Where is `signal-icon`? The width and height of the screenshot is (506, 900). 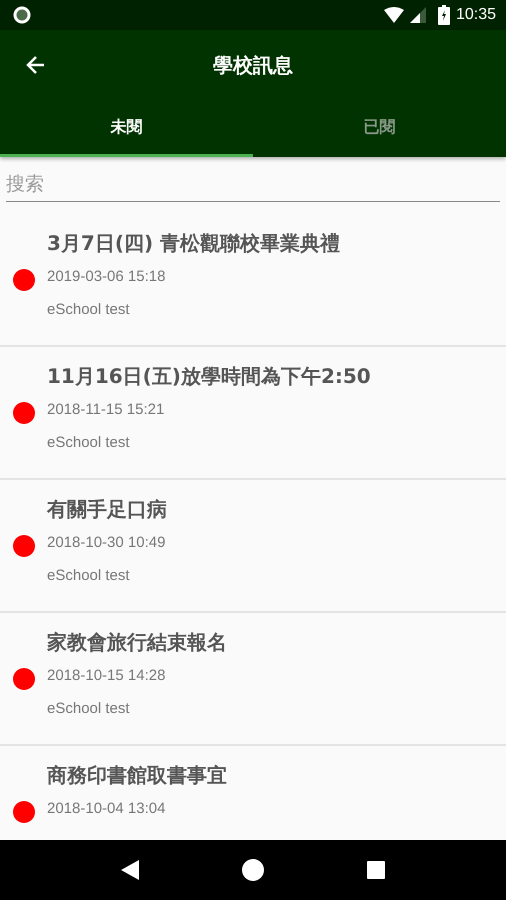
signal-icon is located at coordinates (418, 15).